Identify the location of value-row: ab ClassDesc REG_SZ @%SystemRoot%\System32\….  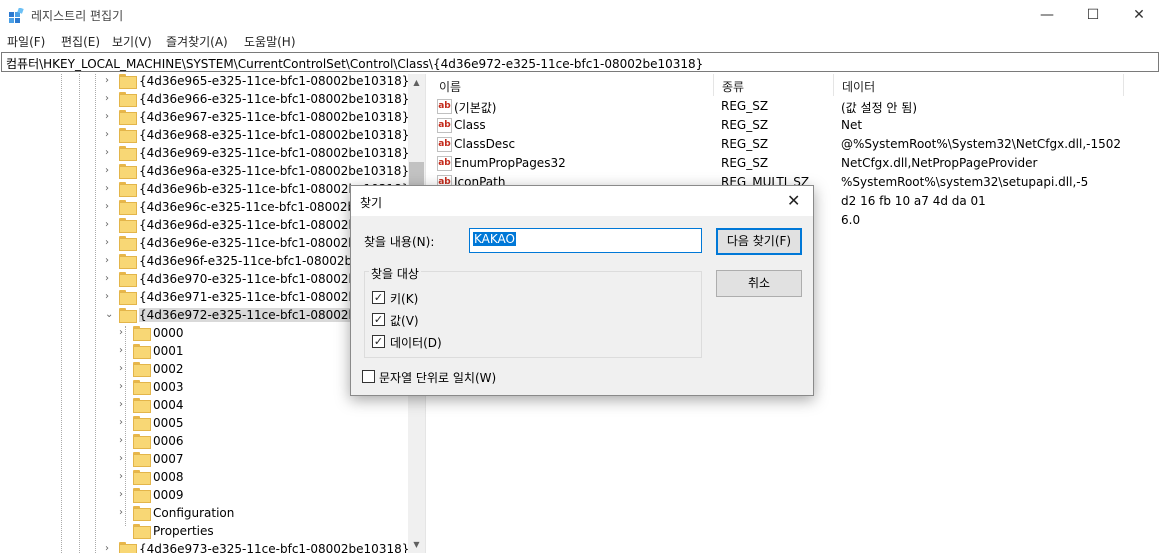
(781, 144).